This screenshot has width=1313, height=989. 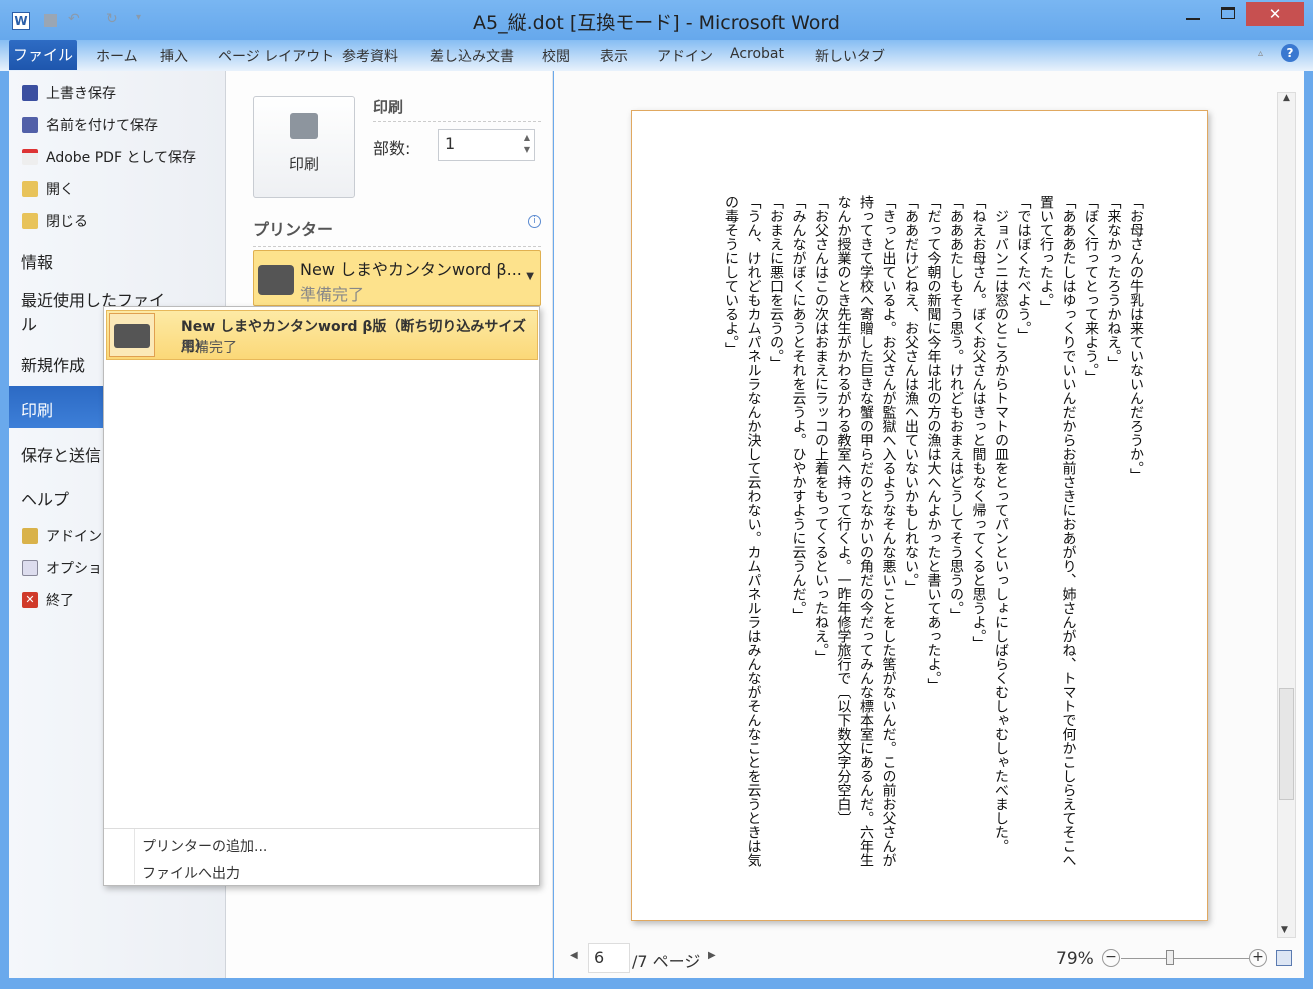 What do you see at coordinates (1136, 338) in the screenshot?
I see `text-column: 「お母さんの牛乳は来ていないんだろうか。」` at bounding box center [1136, 338].